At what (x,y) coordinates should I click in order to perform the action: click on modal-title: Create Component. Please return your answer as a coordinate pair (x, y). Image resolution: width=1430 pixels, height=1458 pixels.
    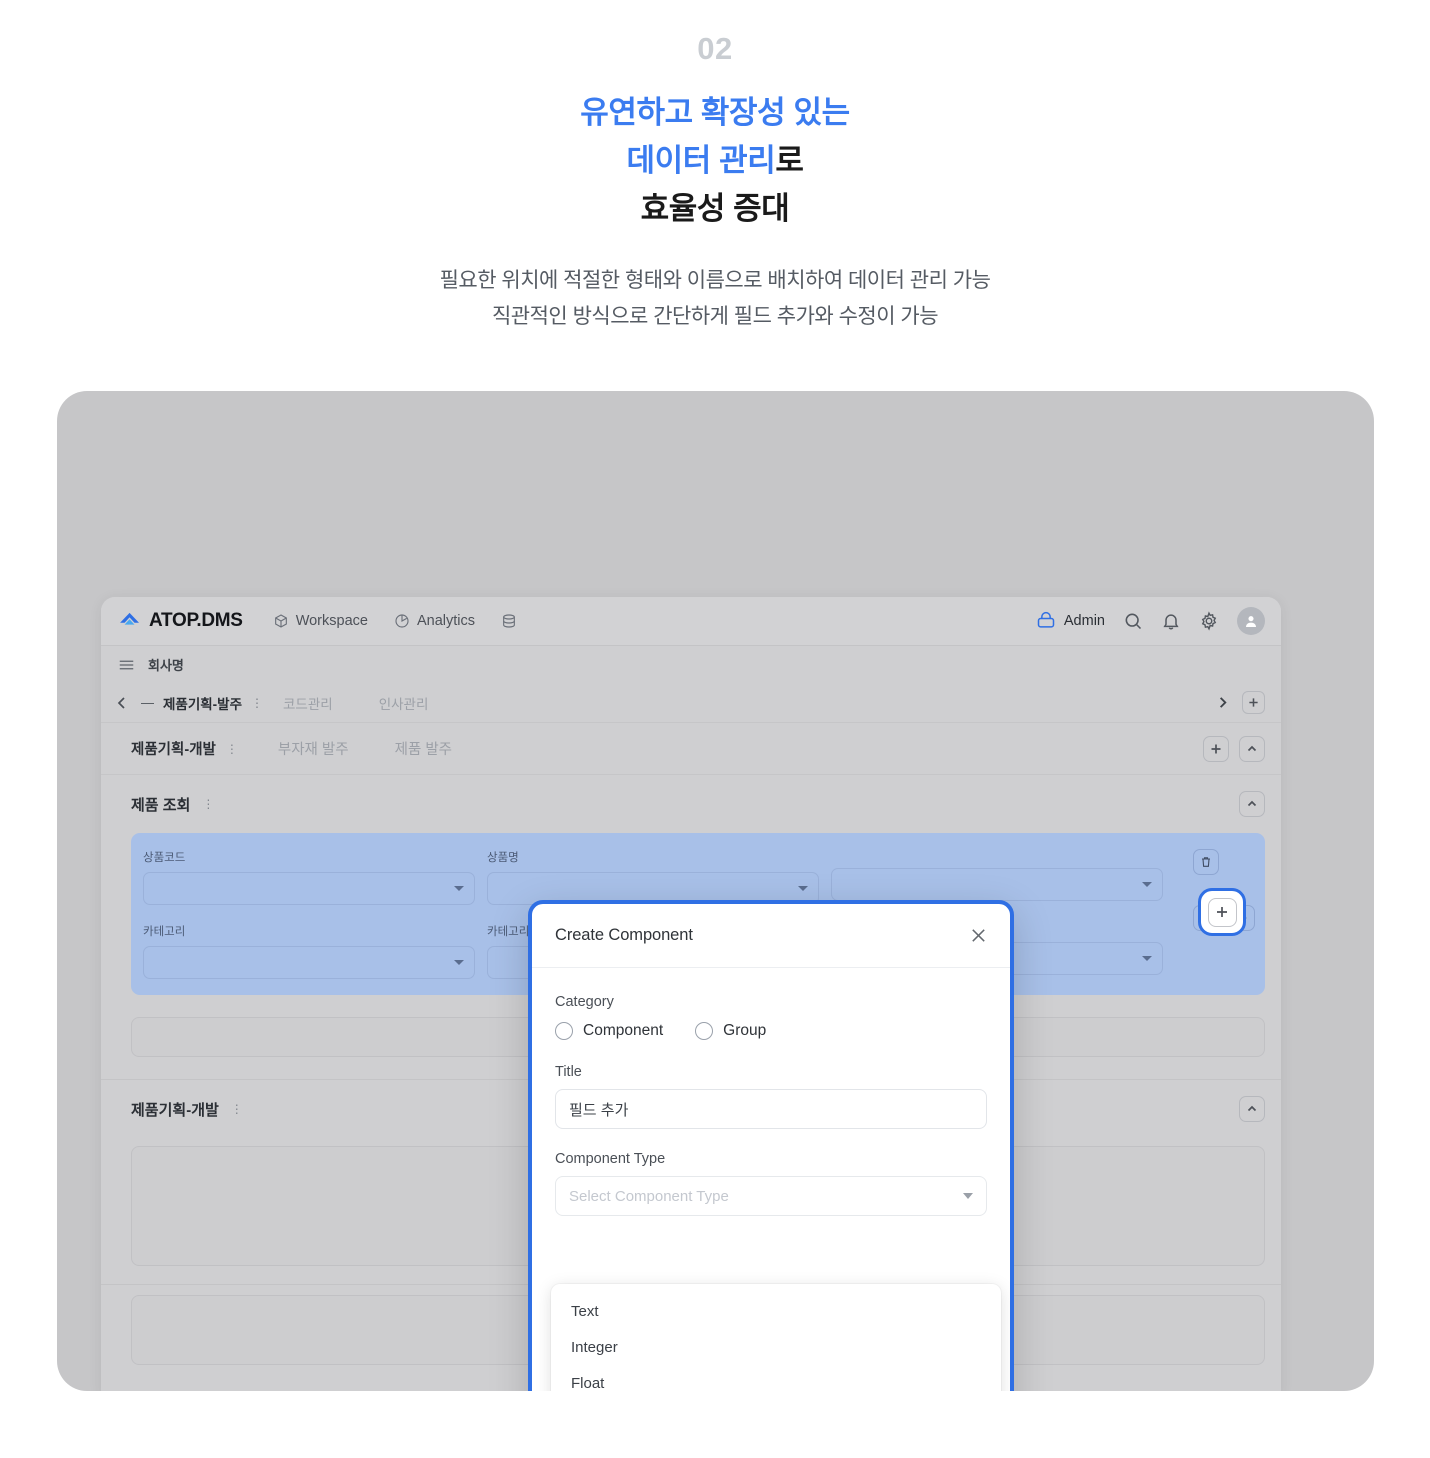
    Looking at the image, I should click on (624, 935).